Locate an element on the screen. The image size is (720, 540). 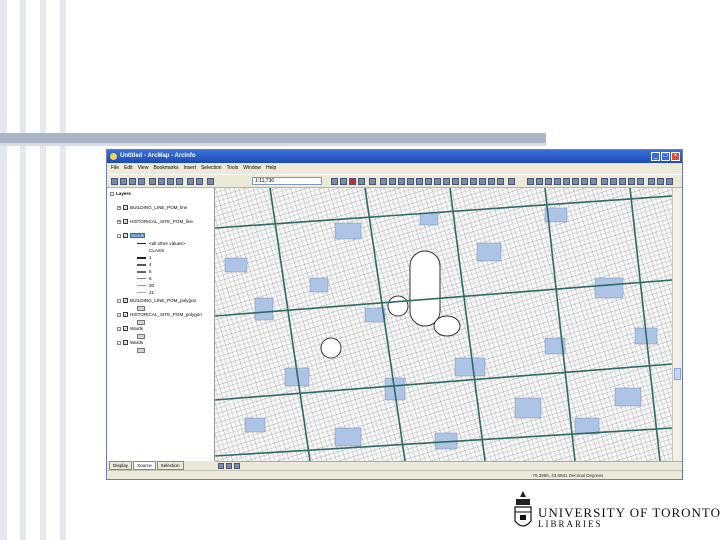
map-scale-box: 1:11,736 is located at coordinates (287, 181).